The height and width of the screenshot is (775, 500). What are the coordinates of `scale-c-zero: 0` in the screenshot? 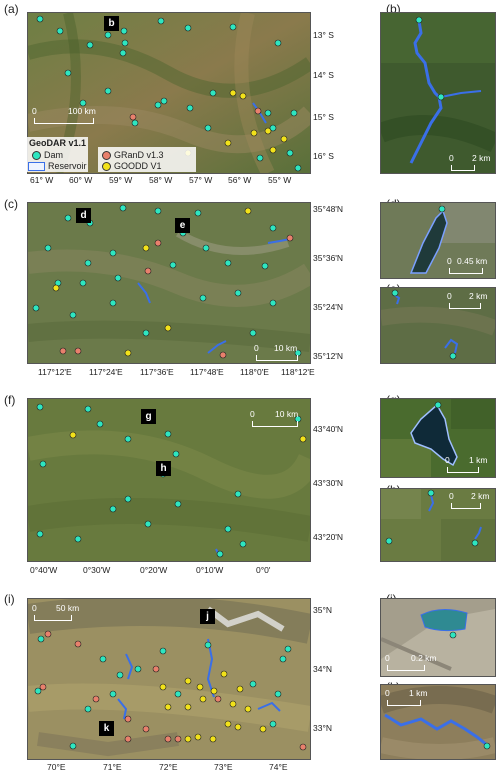 It's located at (256, 348).